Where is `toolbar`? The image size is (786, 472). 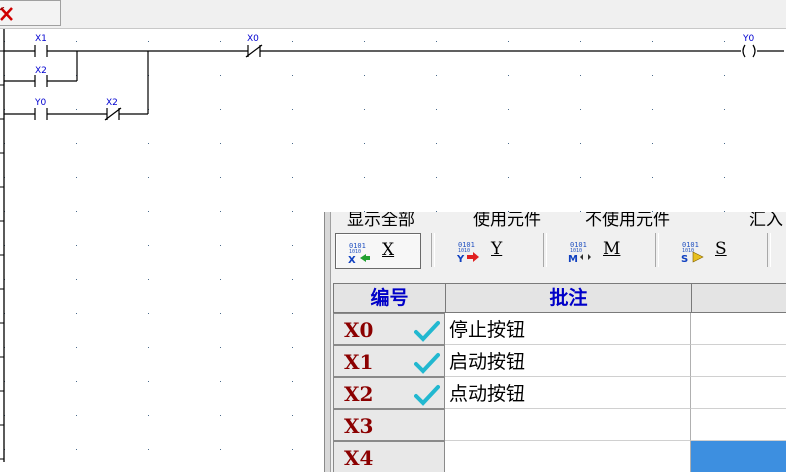 toolbar is located at coordinates (393, 14).